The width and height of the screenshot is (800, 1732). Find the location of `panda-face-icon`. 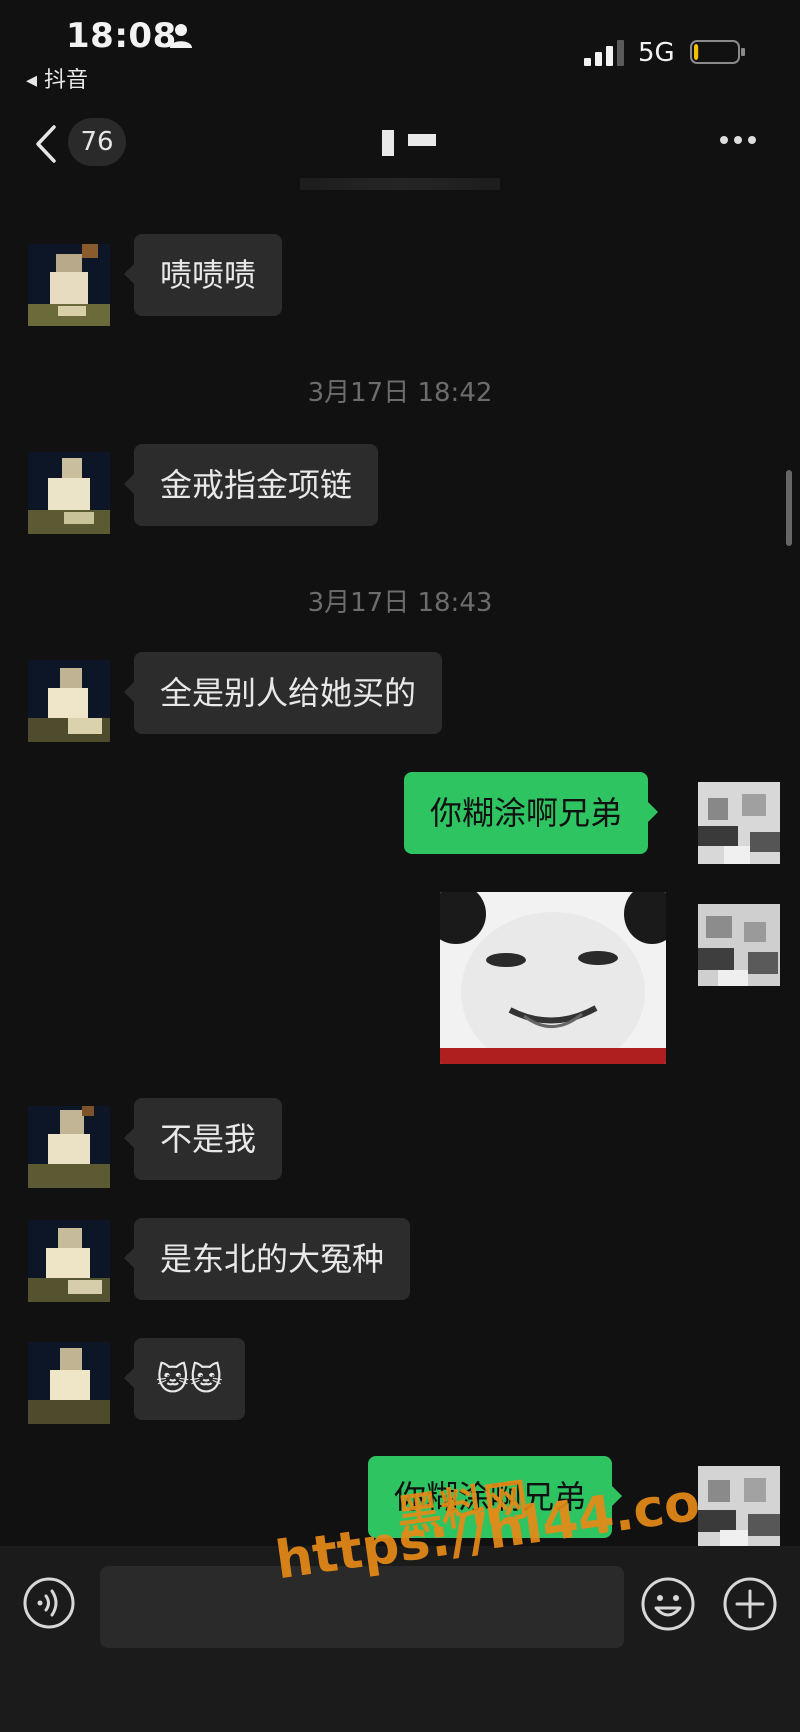

panda-face-icon is located at coordinates (553, 978).